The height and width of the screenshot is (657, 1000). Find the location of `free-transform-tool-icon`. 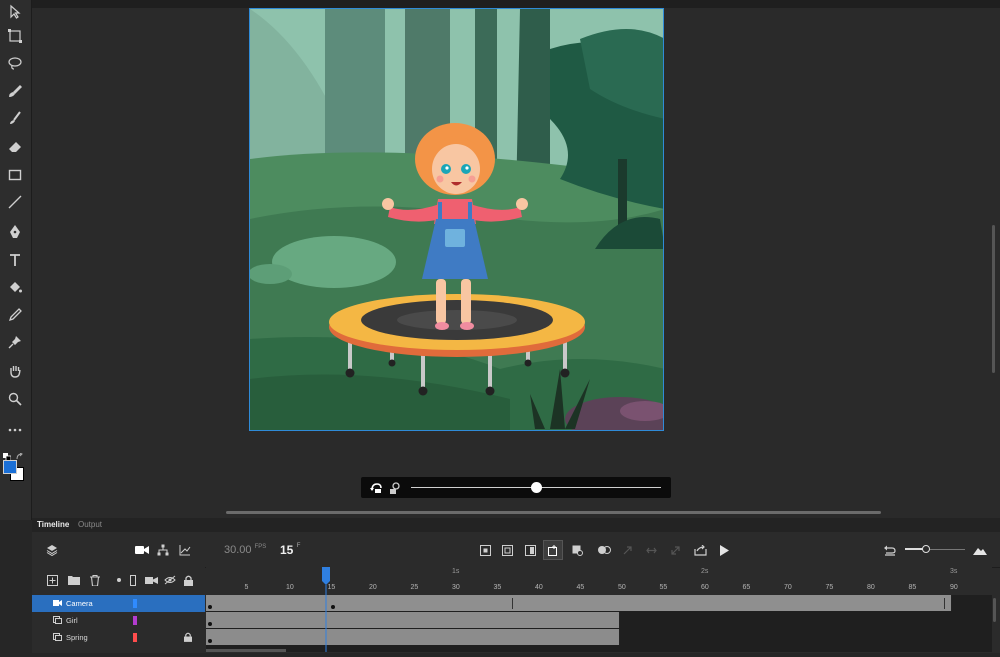

free-transform-tool-icon is located at coordinates (15, 36).